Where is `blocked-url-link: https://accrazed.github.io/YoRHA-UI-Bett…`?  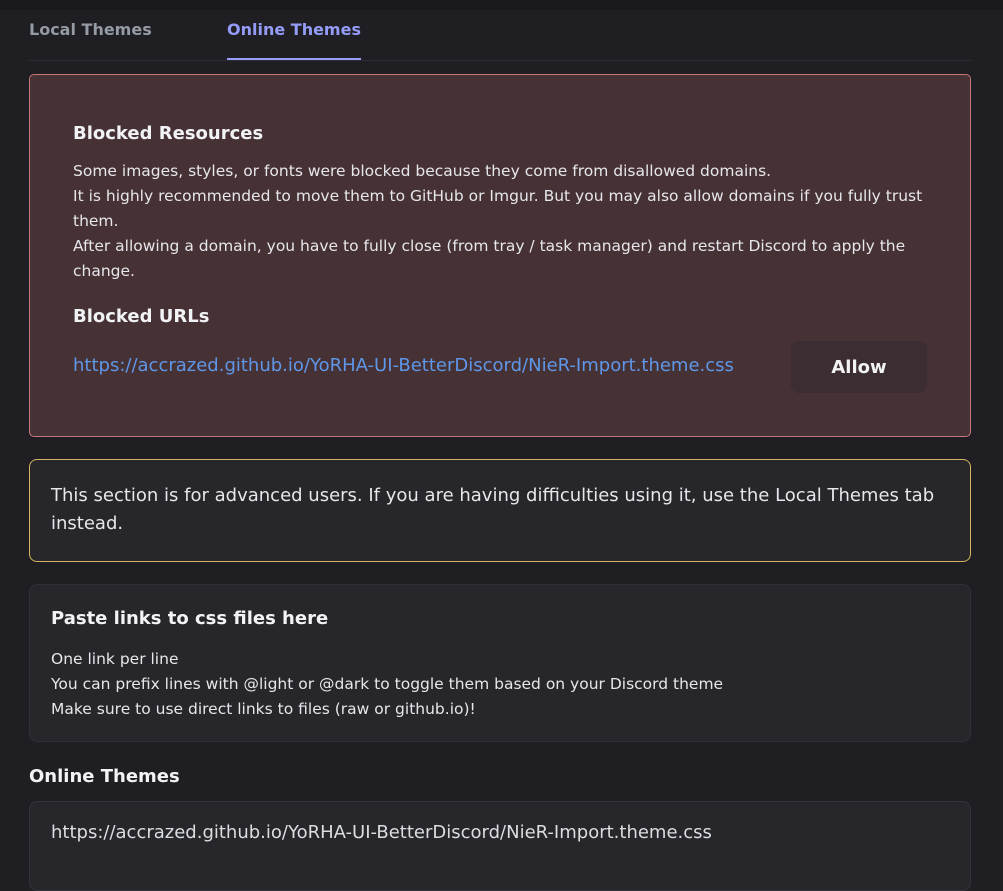 blocked-url-link: https://accrazed.github.io/YoRHA-UI-Bett… is located at coordinates (403, 365).